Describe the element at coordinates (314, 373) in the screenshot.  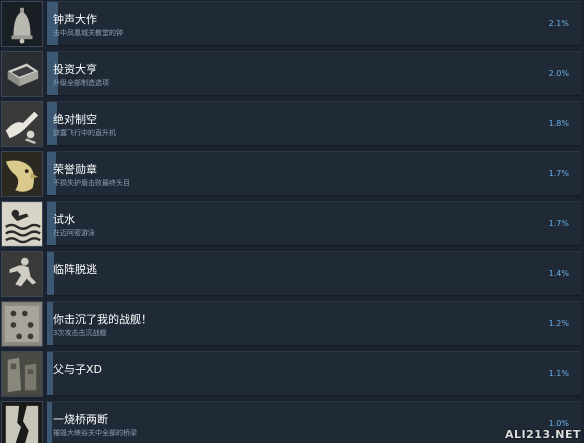
I see `achievement-panel: 父与子XD 1.1%` at that location.